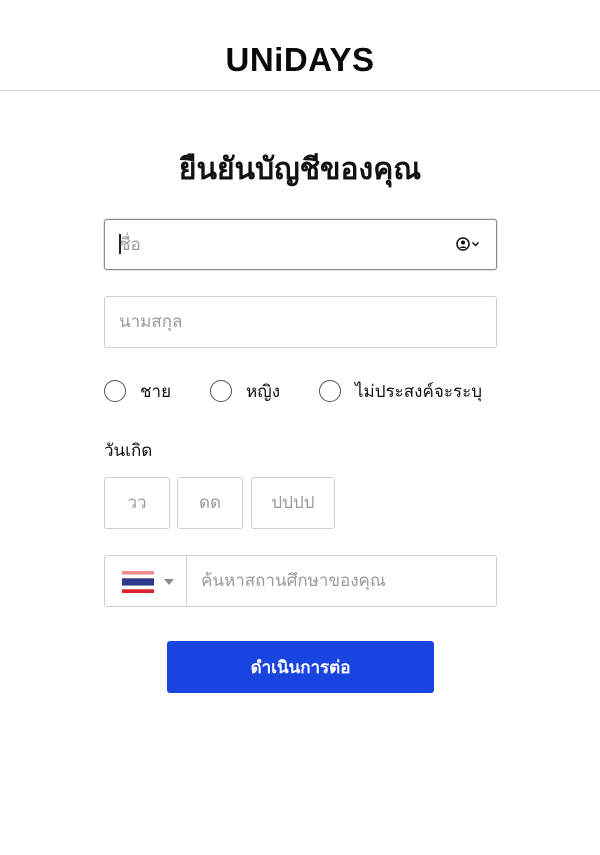  I want to click on gender-option-unspecified: ไม่ประสงค์จะระบุ, so click(400, 391).